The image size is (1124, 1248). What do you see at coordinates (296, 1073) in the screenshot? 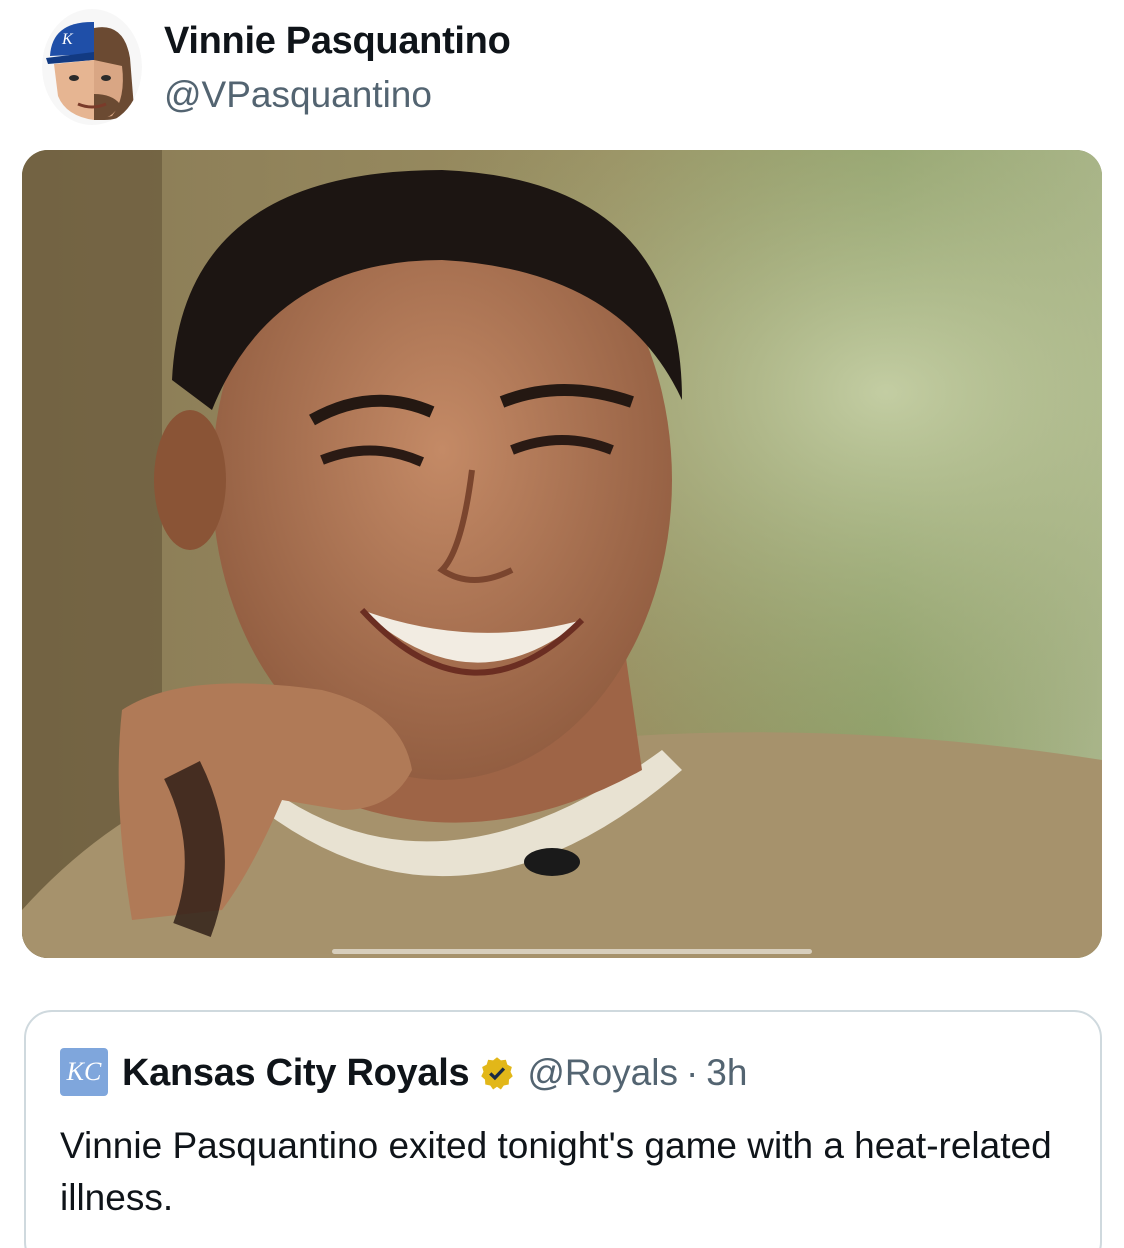
I see `quoted-author-name: Kansas City Royals` at bounding box center [296, 1073].